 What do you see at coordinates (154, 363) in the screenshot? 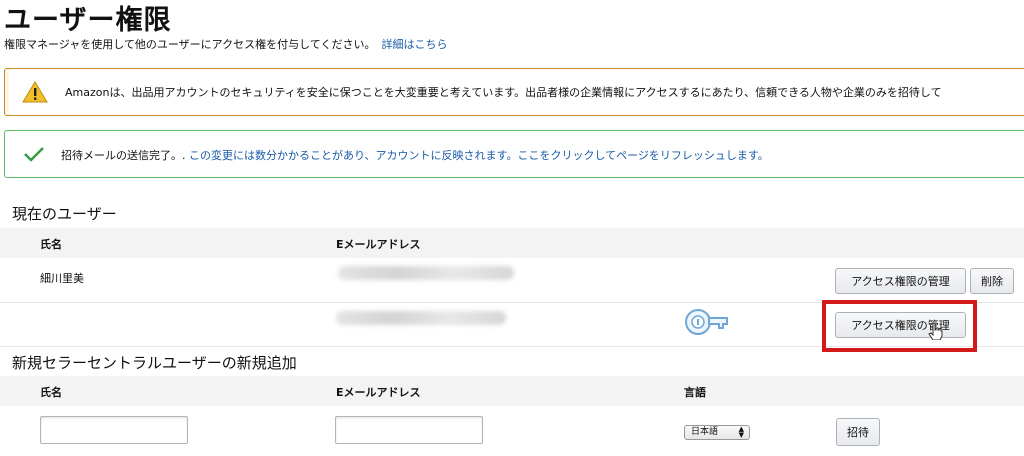
I see `new-user-title: 新規セラーセントラルユーザーの新規追加` at bounding box center [154, 363].